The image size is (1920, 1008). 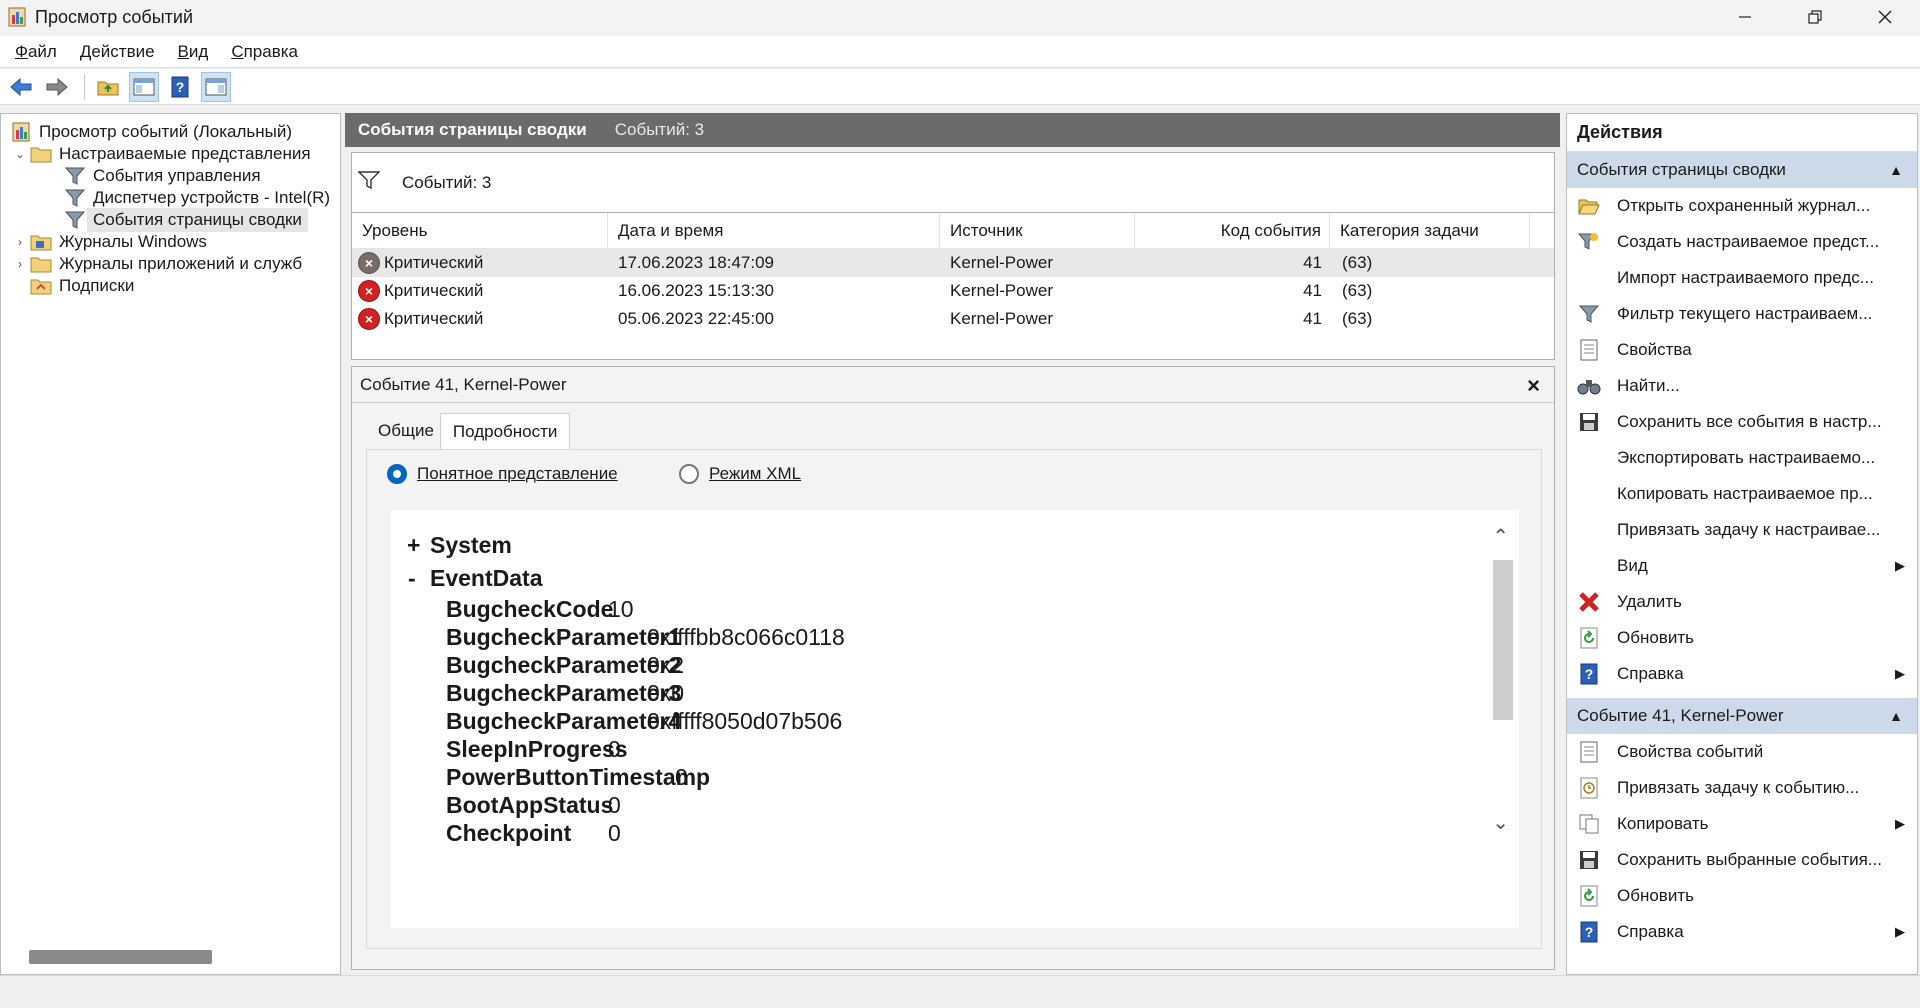 What do you see at coordinates (1654, 349) in the screenshot?
I see `action-label: Свойства` at bounding box center [1654, 349].